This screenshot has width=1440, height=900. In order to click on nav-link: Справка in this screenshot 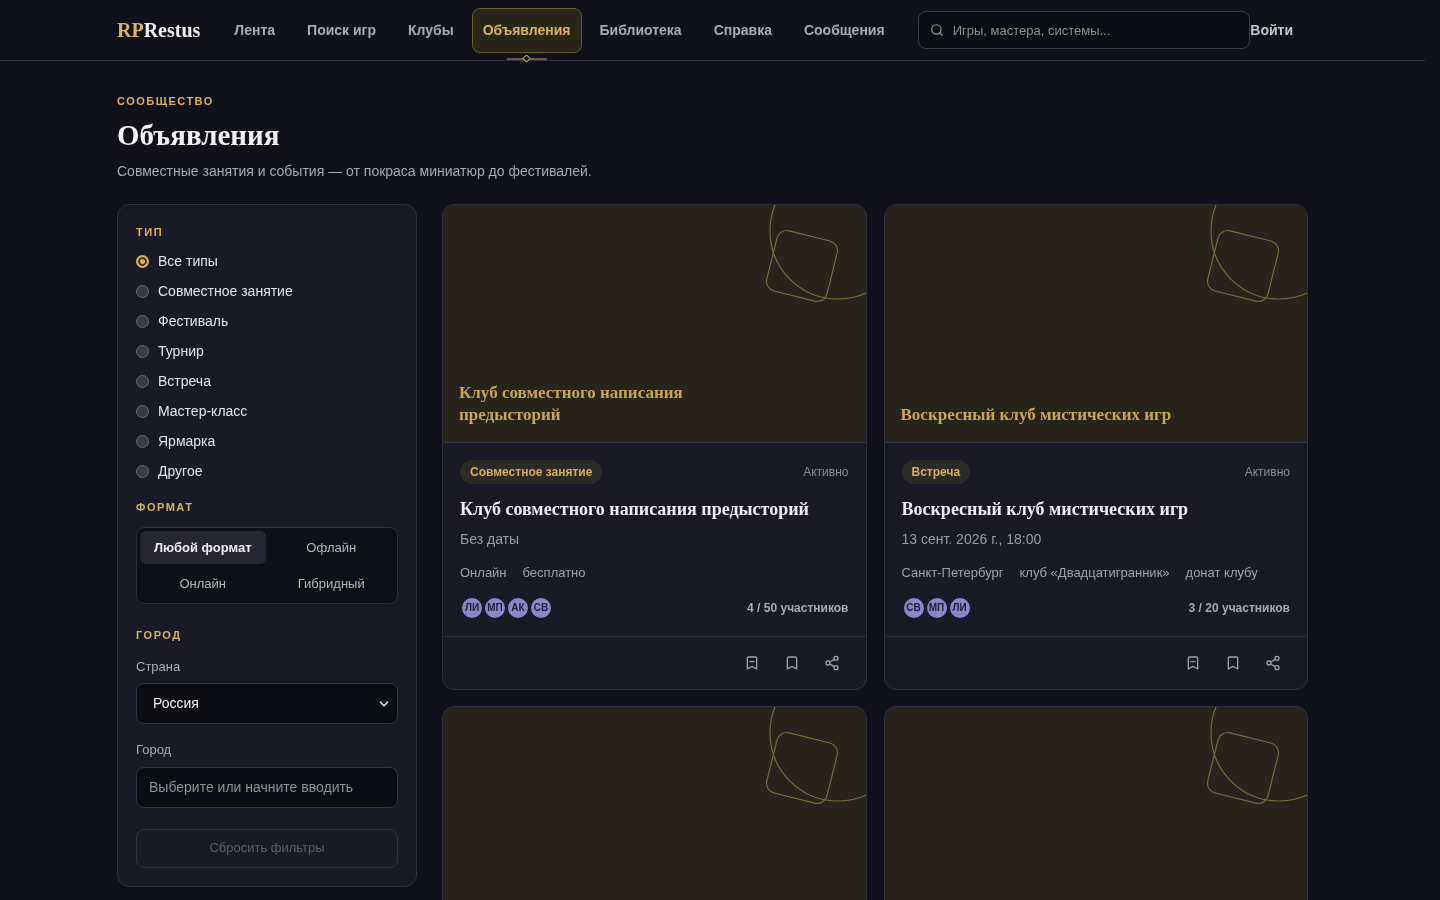, I will do `click(742, 30)`.